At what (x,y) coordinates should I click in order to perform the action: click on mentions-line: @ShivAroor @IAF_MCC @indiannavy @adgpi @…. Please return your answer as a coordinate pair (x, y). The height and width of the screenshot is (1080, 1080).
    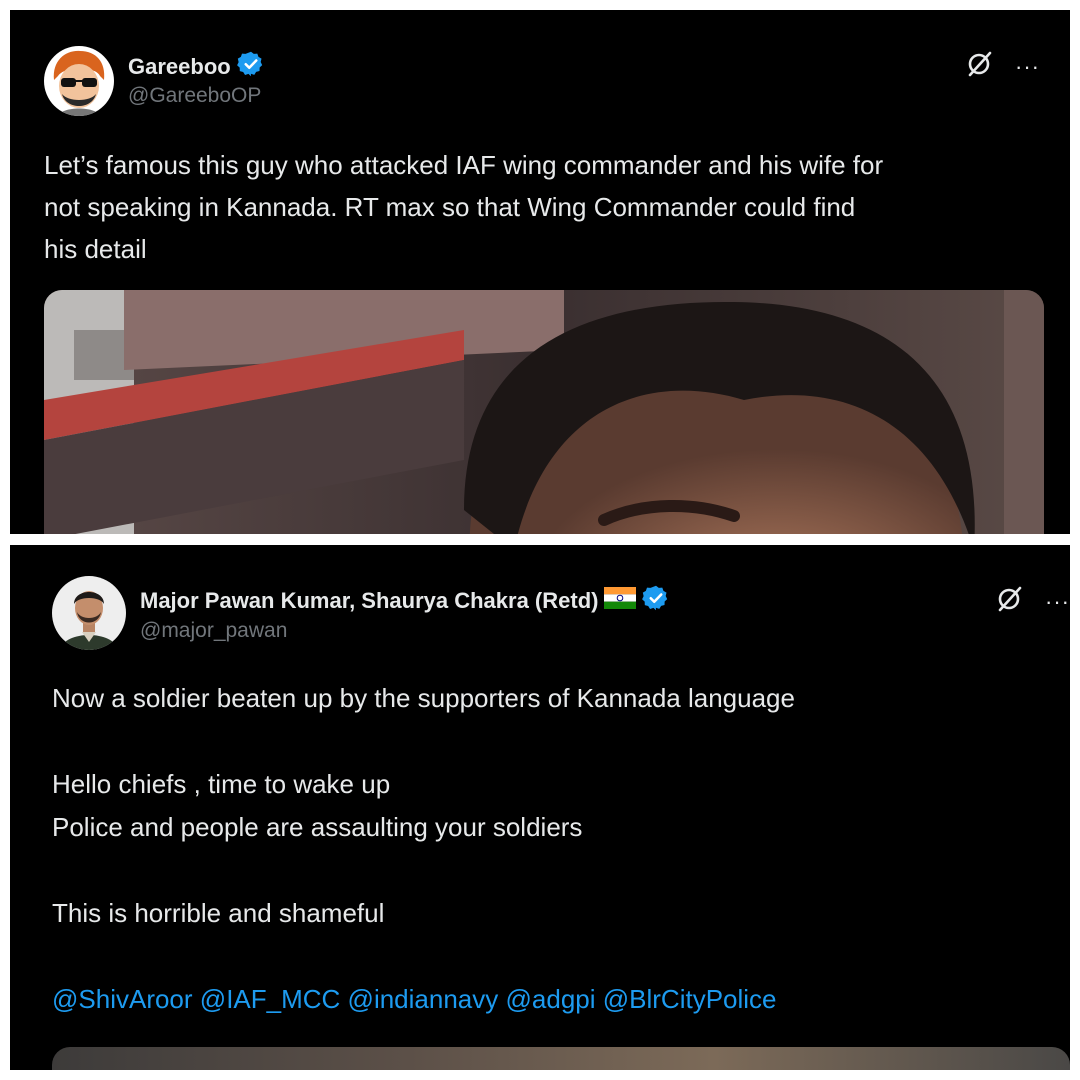
    Looking at the image, I should click on (414, 999).